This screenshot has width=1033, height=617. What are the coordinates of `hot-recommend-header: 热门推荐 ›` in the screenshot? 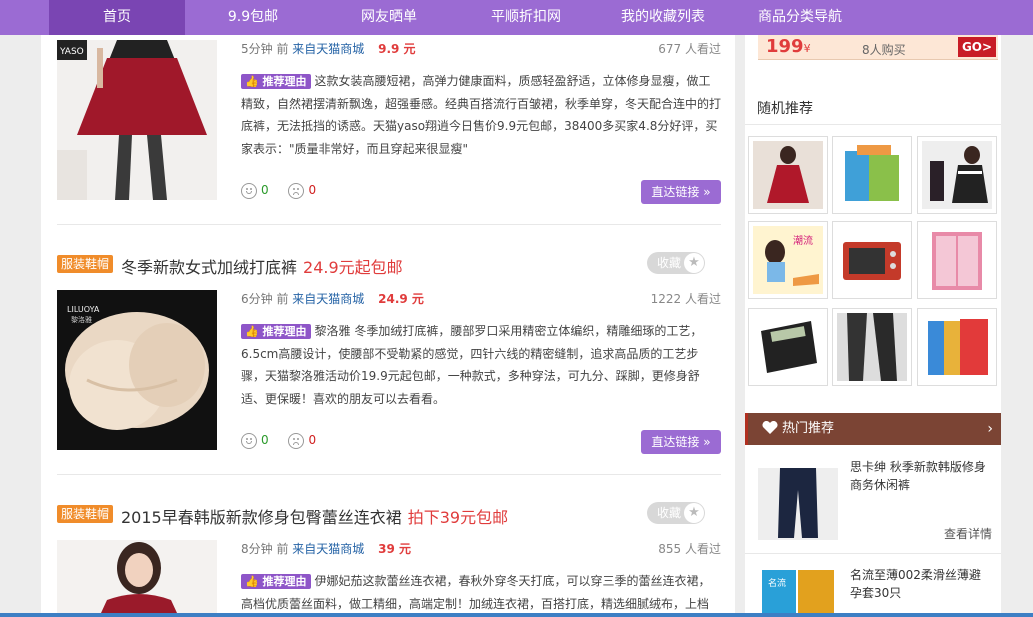 It's located at (873, 429).